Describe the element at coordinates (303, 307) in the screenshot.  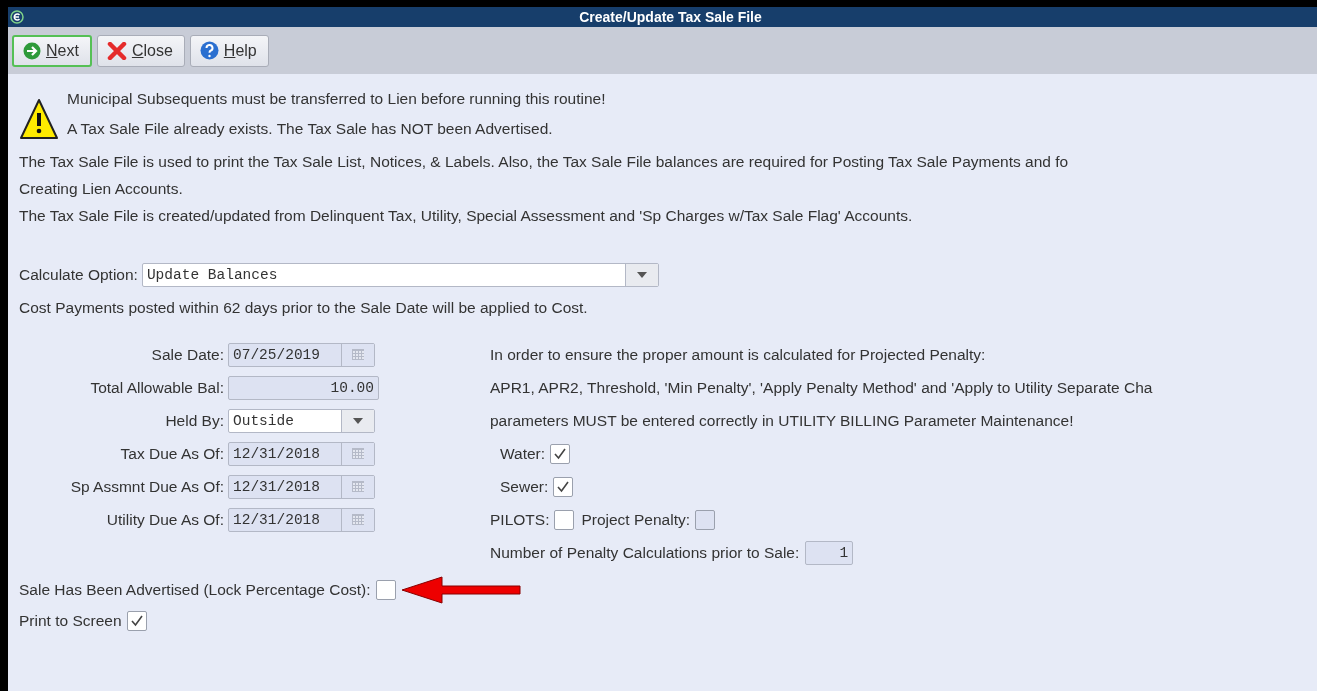
I see `cost-note: Cost Payments posted within 62 days prior to the Sale Date will be applied to Cost.` at that location.